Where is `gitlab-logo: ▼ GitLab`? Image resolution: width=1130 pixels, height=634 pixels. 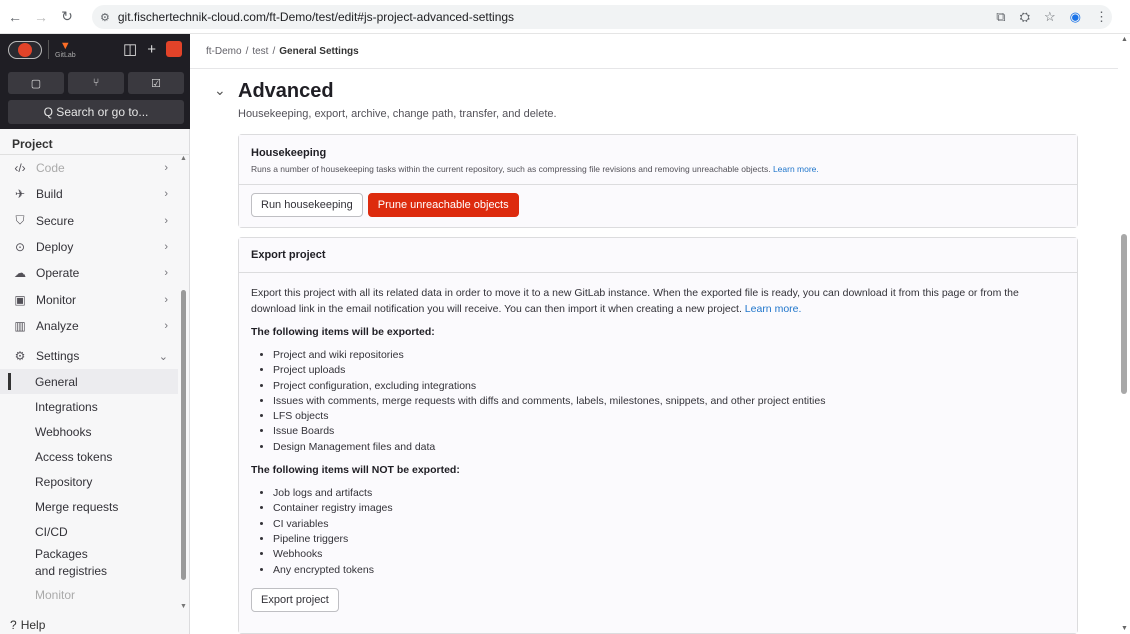
gitlab-logo: ▼ GitLab is located at coordinates (62, 49).